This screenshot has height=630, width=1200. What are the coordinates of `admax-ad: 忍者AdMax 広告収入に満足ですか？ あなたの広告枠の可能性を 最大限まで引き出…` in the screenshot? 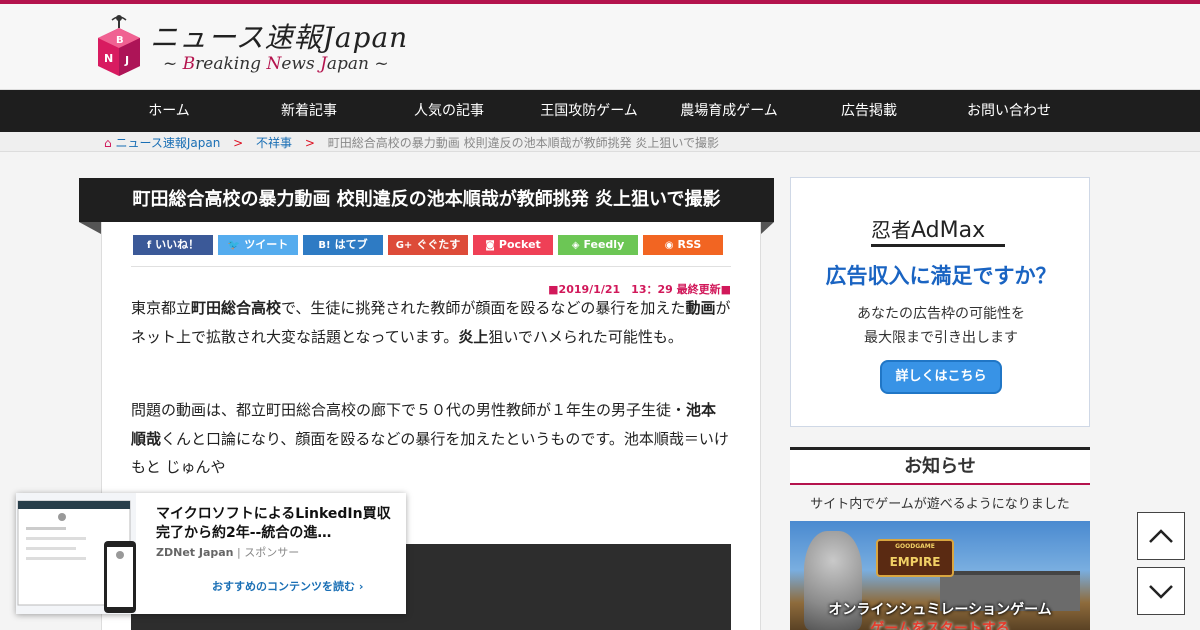 It's located at (940, 302).